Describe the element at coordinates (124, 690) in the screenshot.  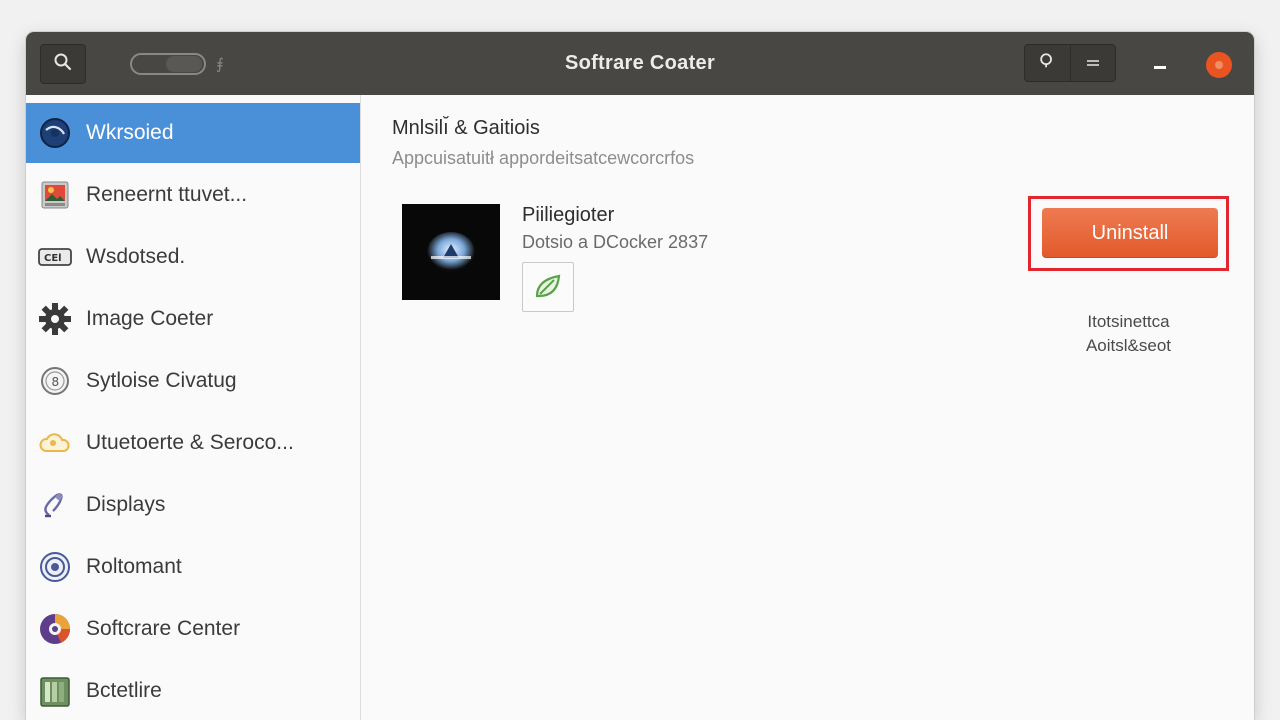
I see `sidebar-item-label: Bctetlire` at that location.